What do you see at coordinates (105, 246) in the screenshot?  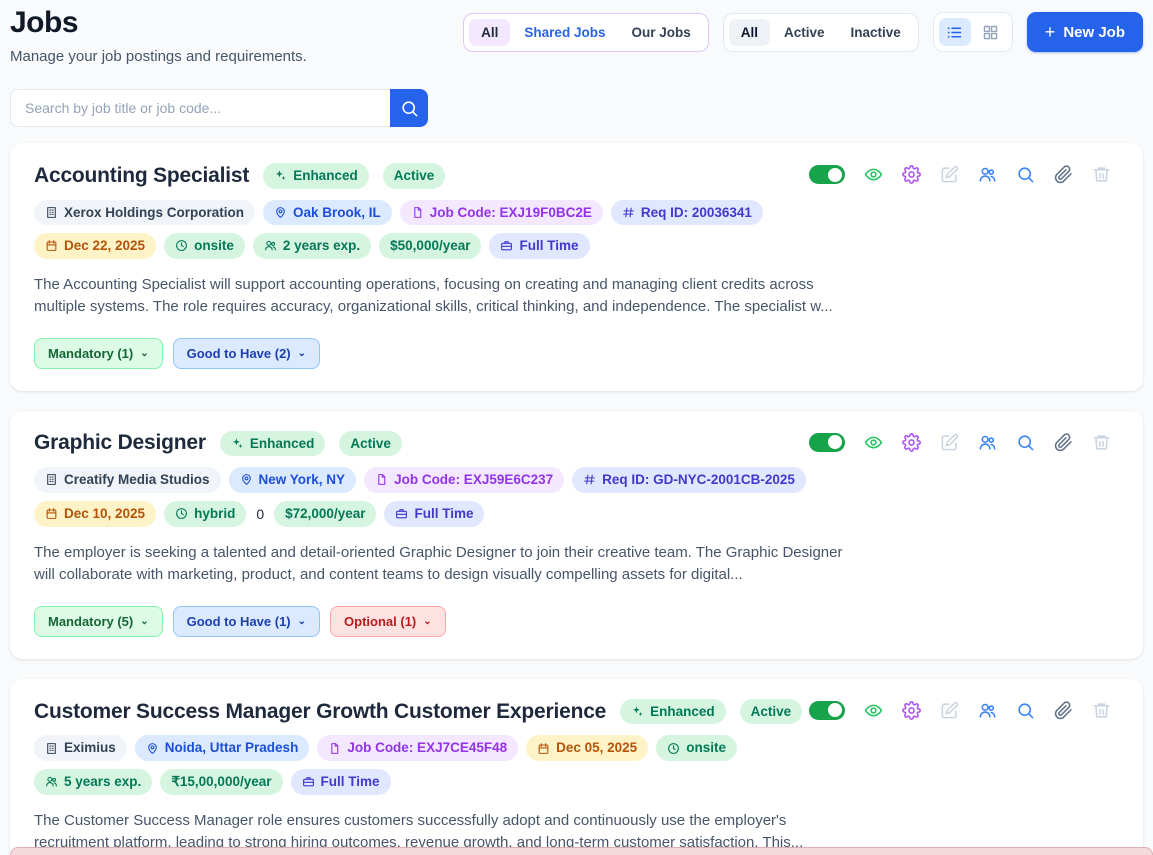 I see `badge-label: Dec 22, 2025` at bounding box center [105, 246].